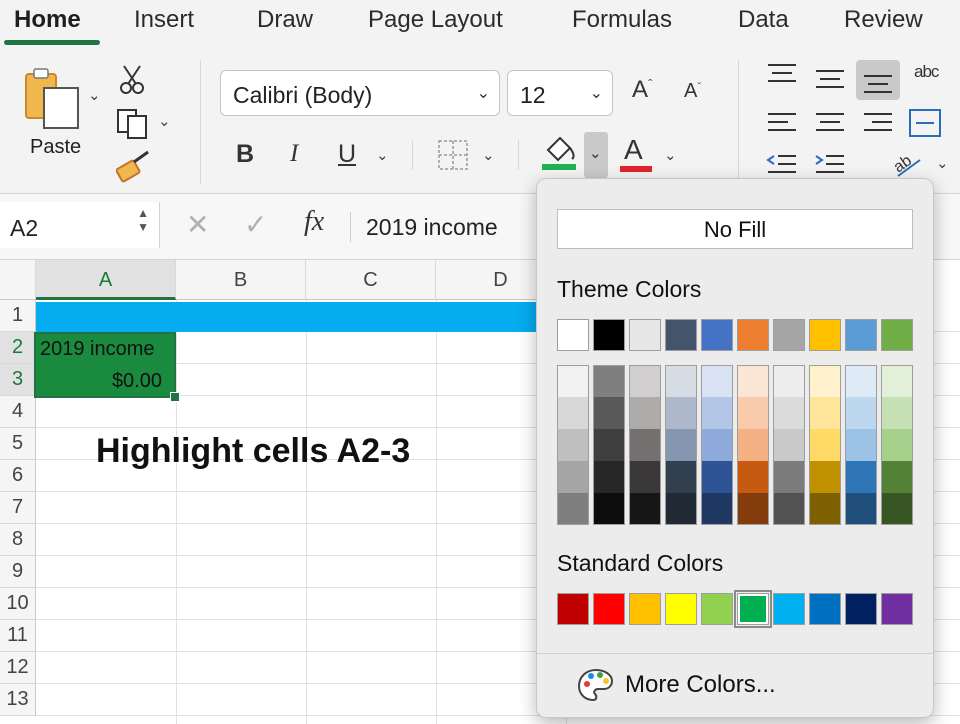 The image size is (960, 724). What do you see at coordinates (97, 349) in the screenshot?
I see `cell-a2: 2019 income` at bounding box center [97, 349].